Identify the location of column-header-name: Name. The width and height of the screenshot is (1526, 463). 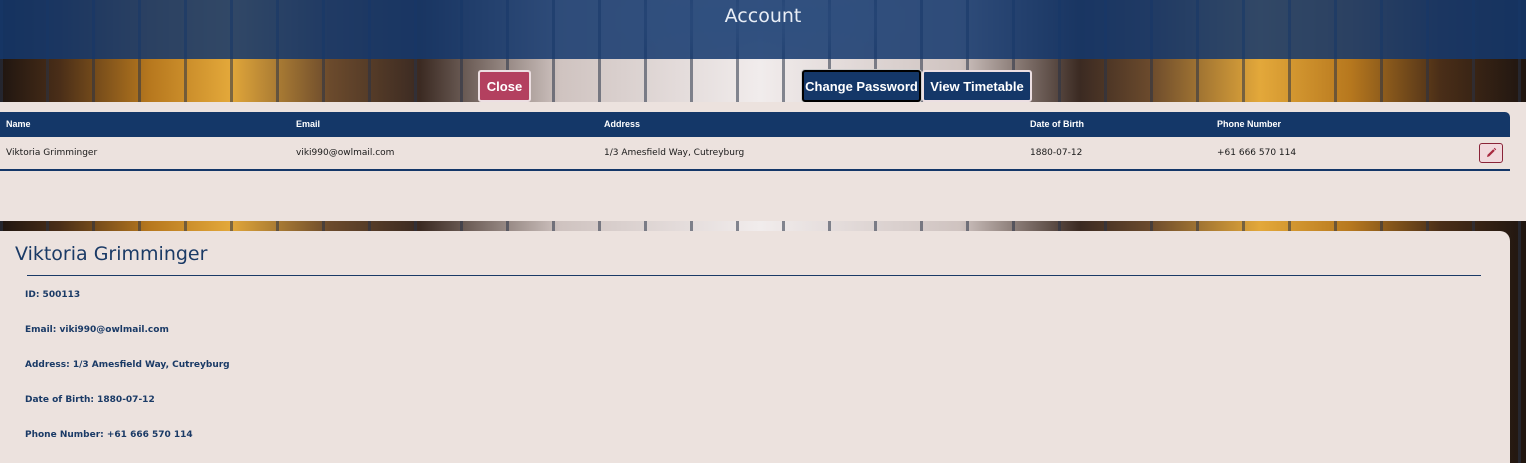
(18, 124).